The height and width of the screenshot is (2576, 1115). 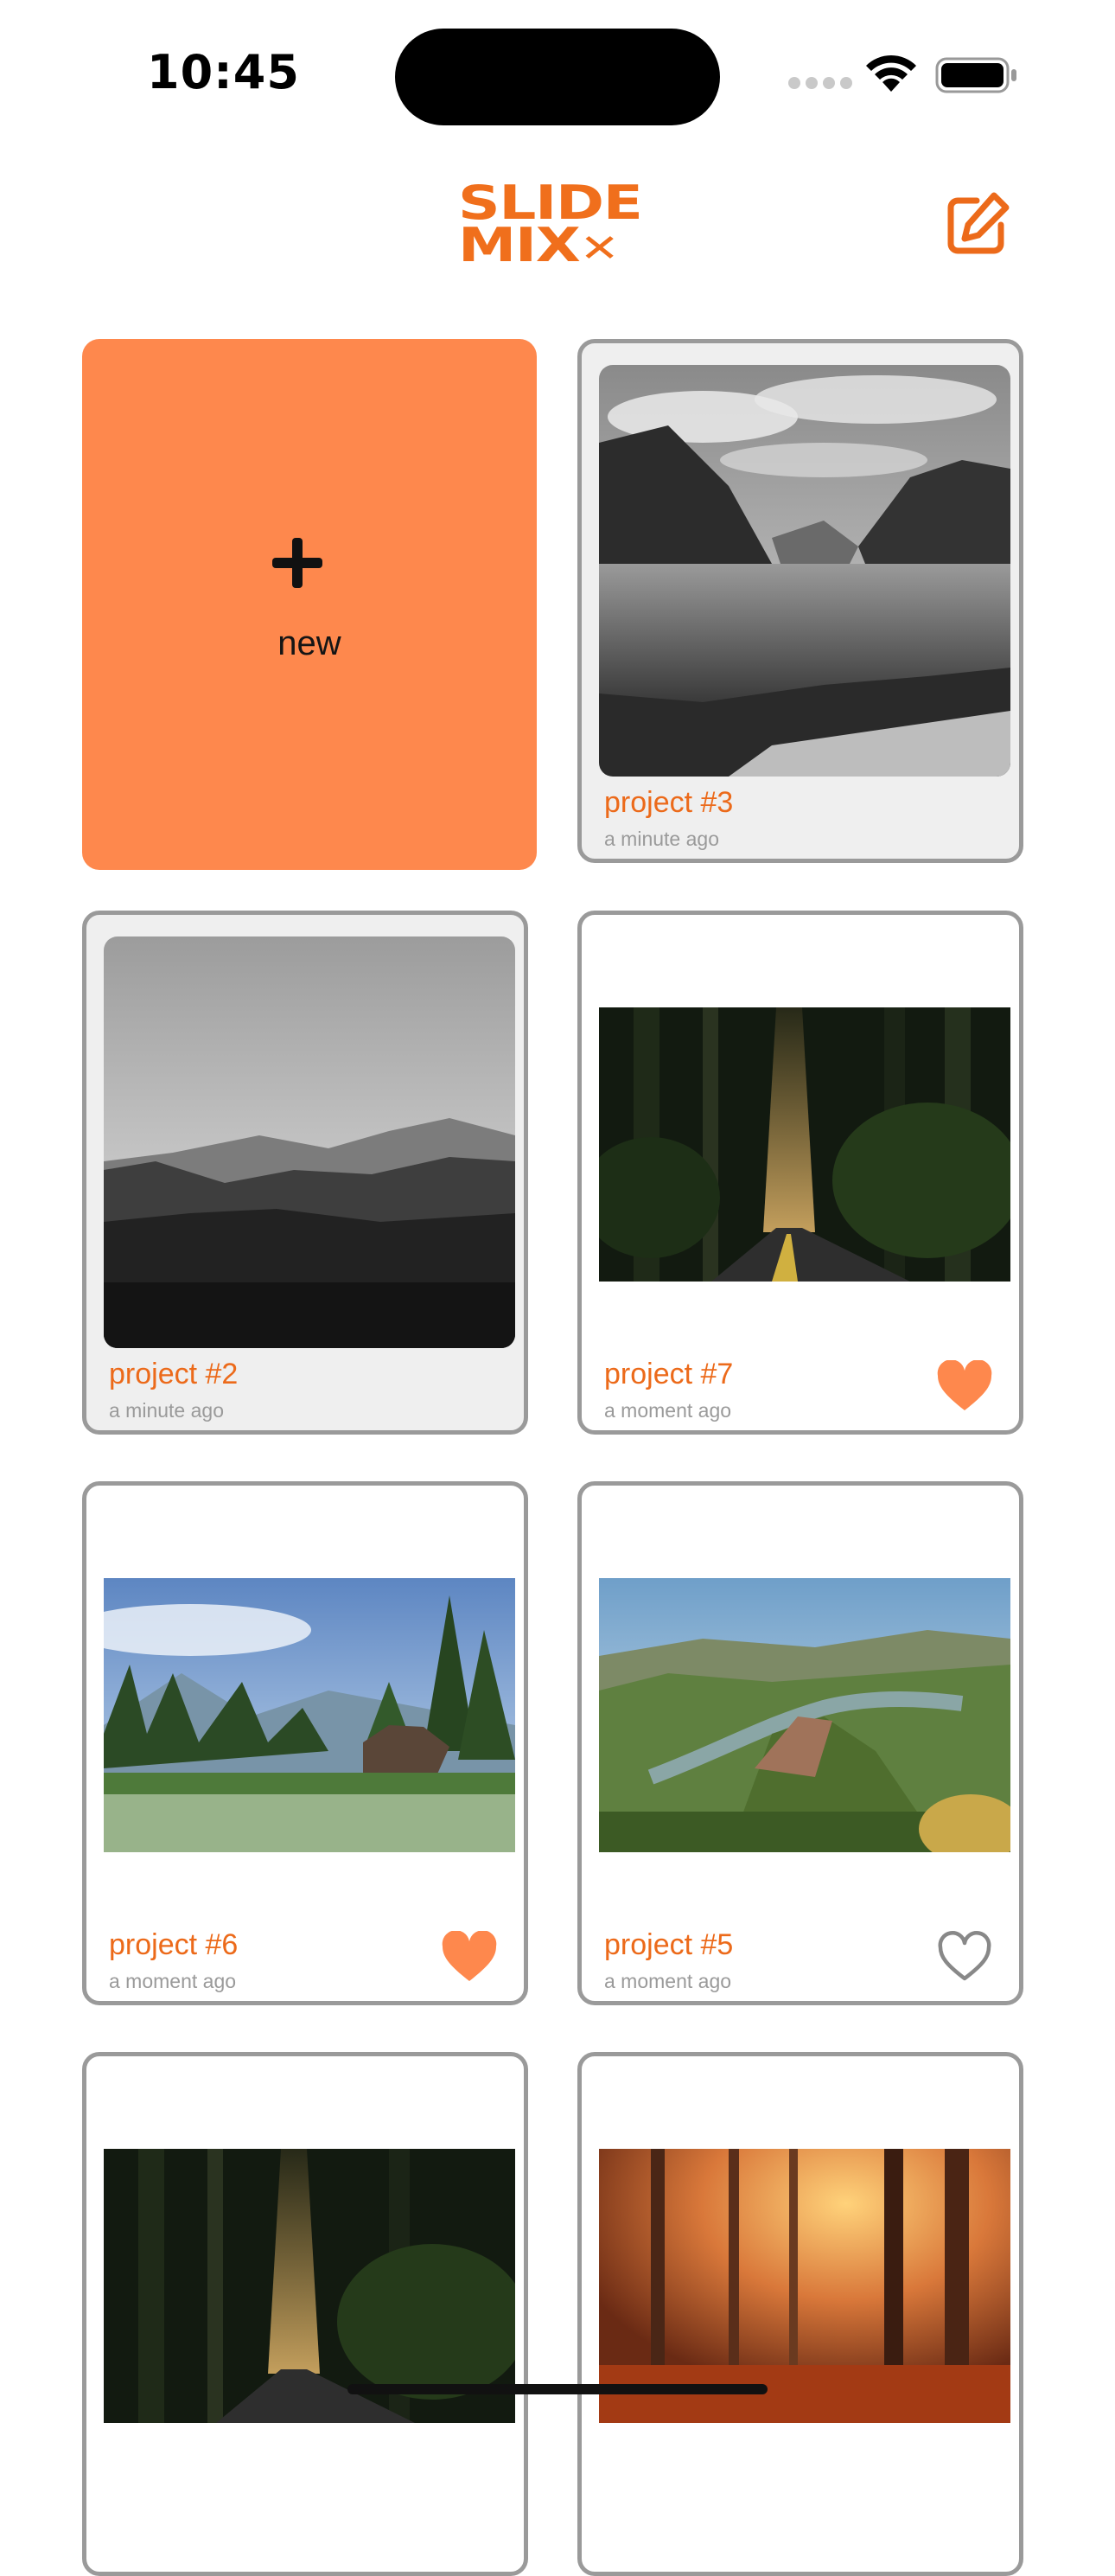 I want to click on project-card: project #7 a moment ago, so click(x=800, y=1173).